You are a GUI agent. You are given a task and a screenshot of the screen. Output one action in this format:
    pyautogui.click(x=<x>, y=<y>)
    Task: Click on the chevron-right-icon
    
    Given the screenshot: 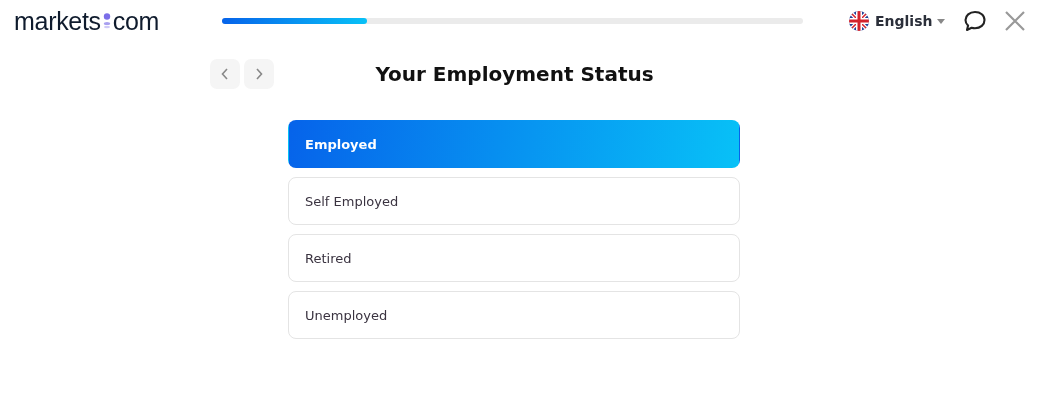 What is the action you would take?
    pyautogui.click(x=259, y=74)
    